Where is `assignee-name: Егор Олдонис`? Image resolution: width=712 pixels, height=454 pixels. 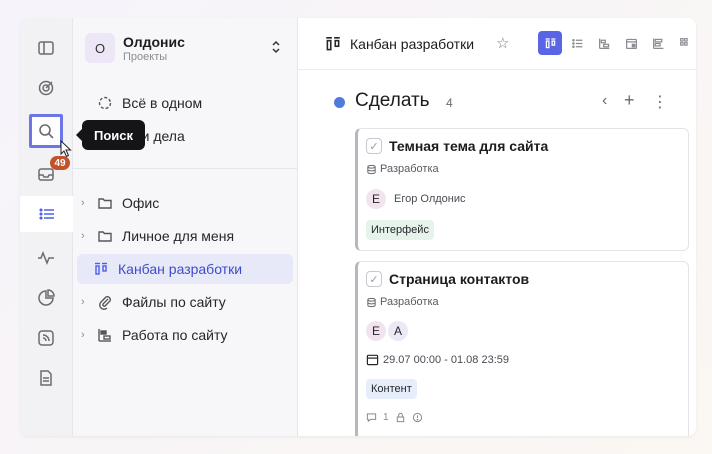
assignee-name: Егор Олдонис is located at coordinates (430, 199).